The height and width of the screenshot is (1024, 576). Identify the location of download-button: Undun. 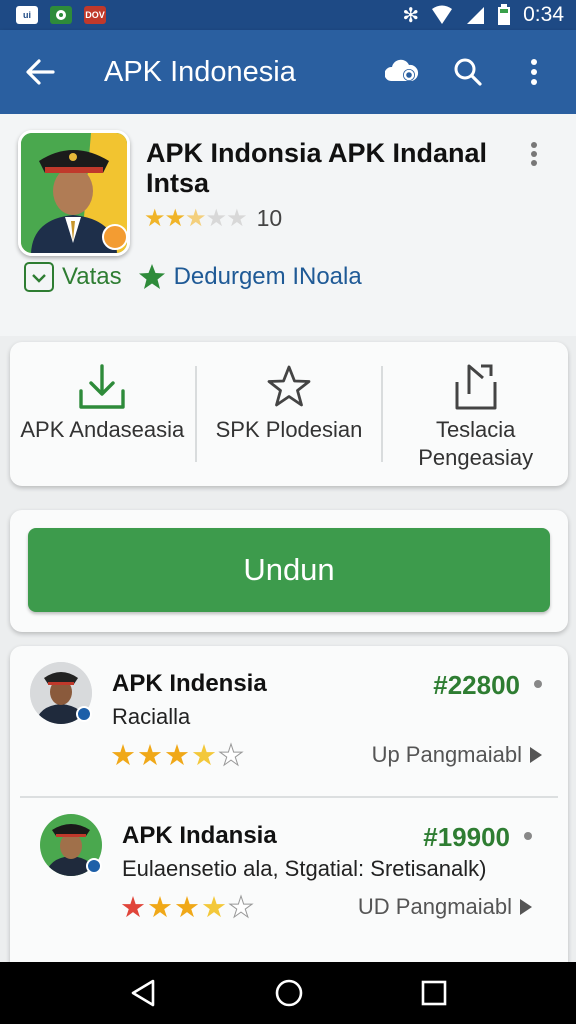
(289, 570).